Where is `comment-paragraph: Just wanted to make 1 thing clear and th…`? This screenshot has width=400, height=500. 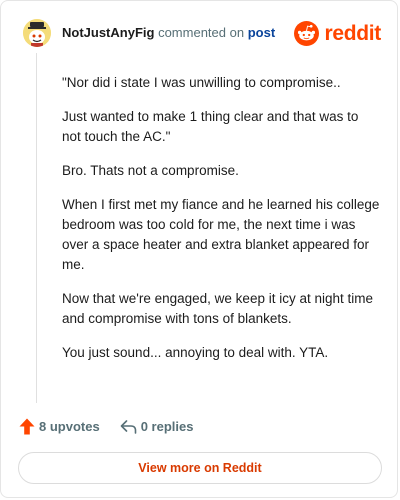
comment-paragraph: Just wanted to make 1 thing clear and th… is located at coordinates (210, 126).